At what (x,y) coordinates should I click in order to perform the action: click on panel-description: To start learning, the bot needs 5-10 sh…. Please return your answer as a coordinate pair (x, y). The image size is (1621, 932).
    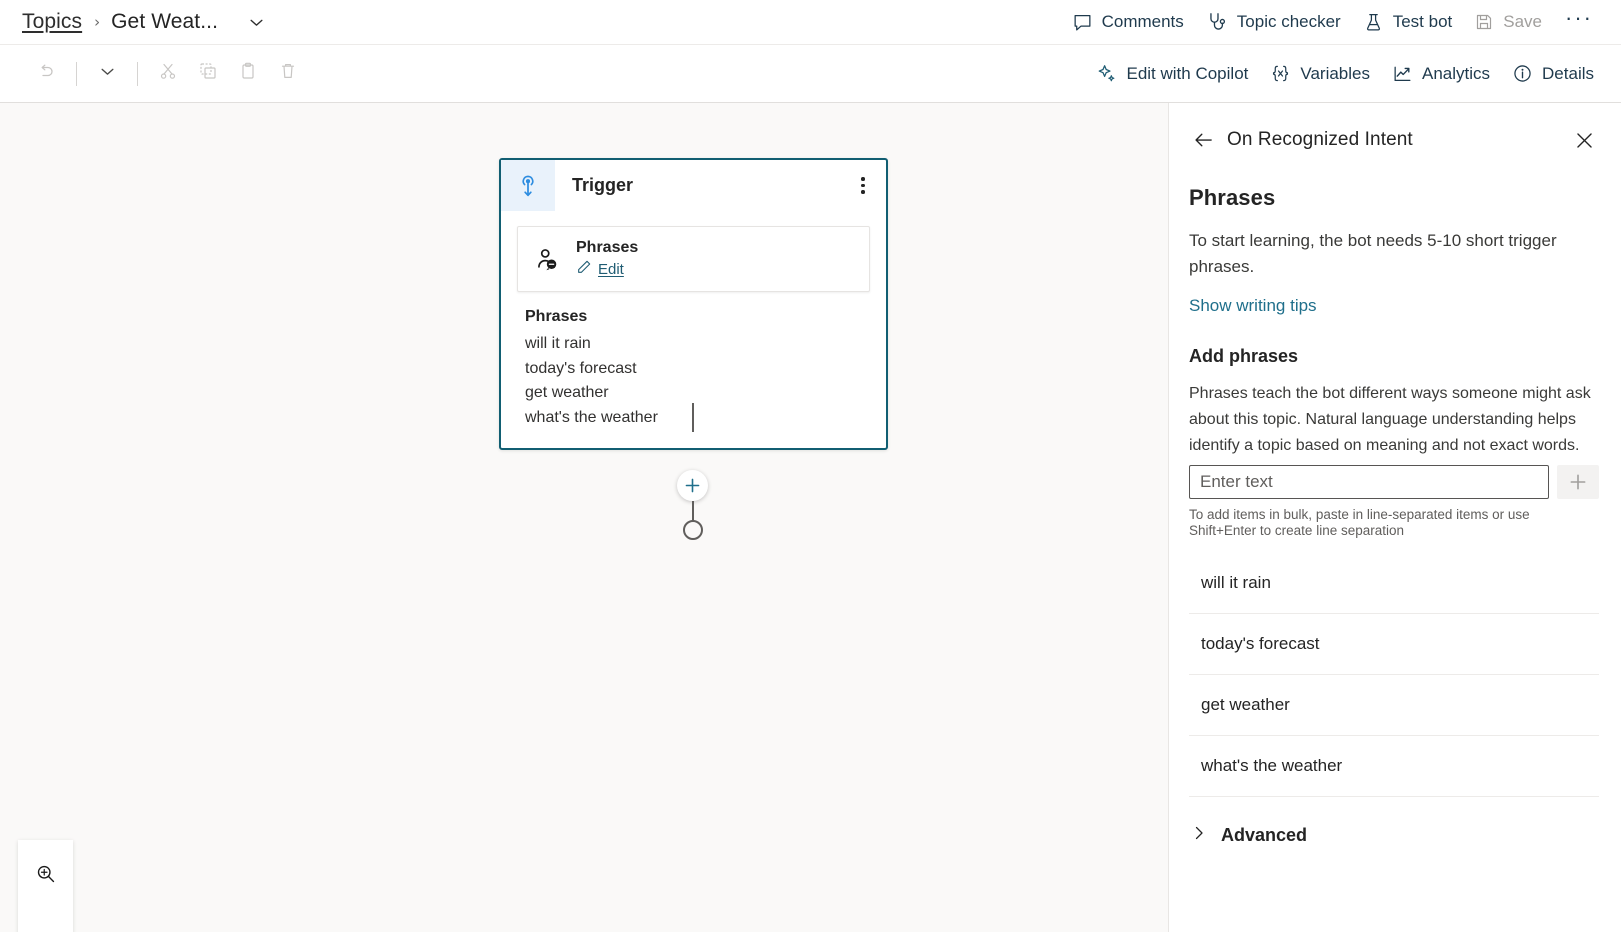
    Looking at the image, I should click on (1373, 253).